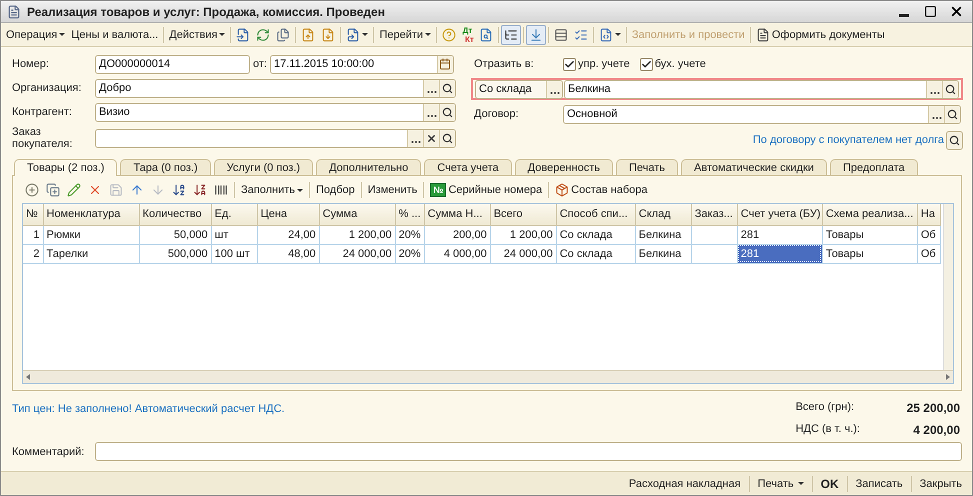 Image resolution: width=973 pixels, height=496 pixels. Describe the element at coordinates (779, 214) in the screenshot. I see `column-header: Счет учета (БУ)` at that location.